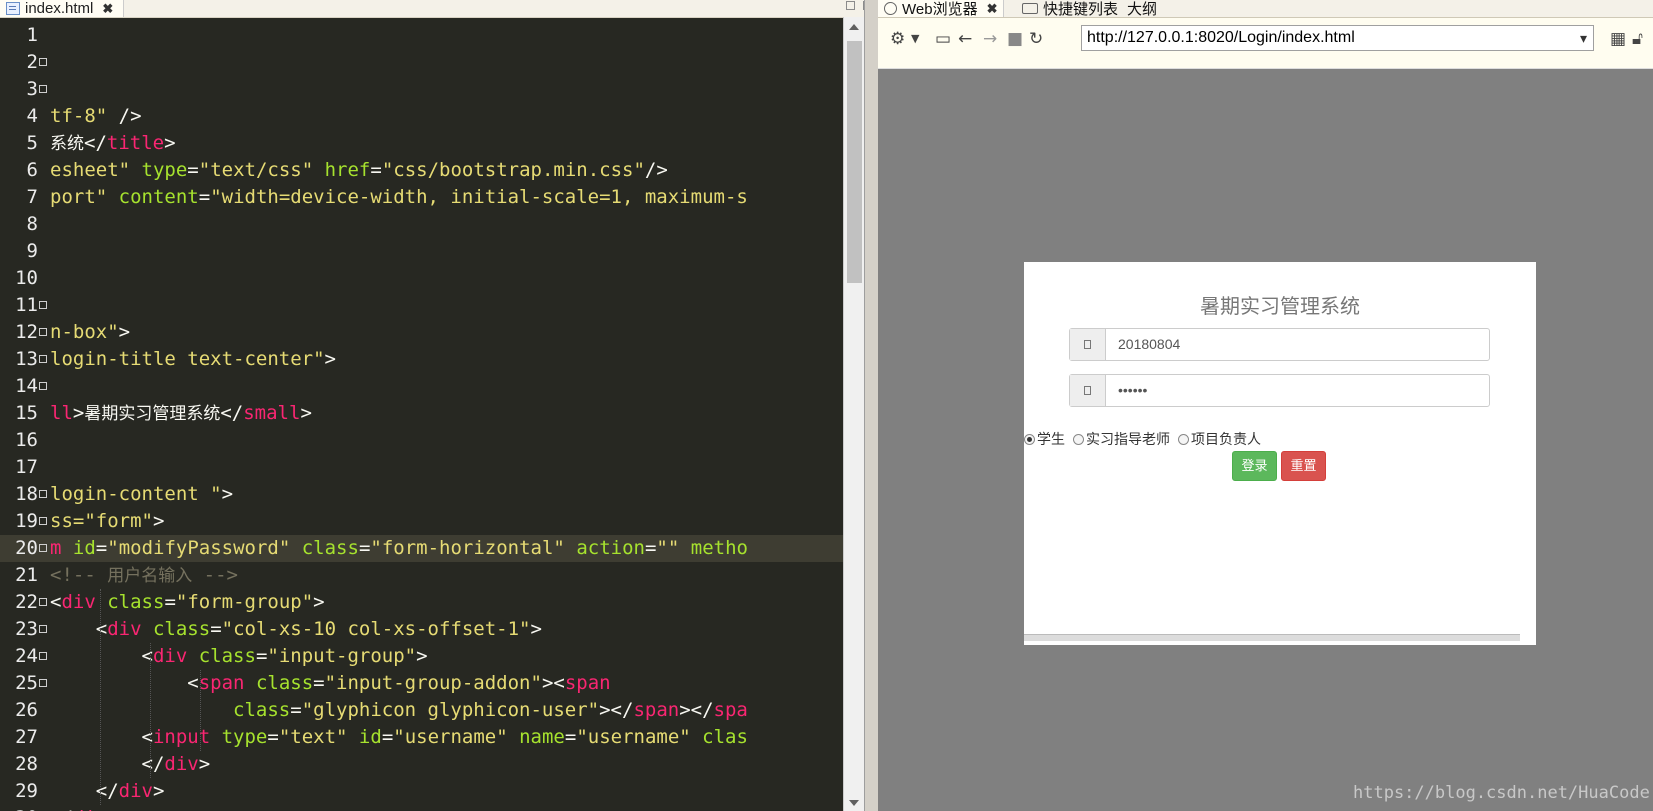  What do you see at coordinates (854, 27) in the screenshot?
I see `scroll-up-arrow-icon` at bounding box center [854, 27].